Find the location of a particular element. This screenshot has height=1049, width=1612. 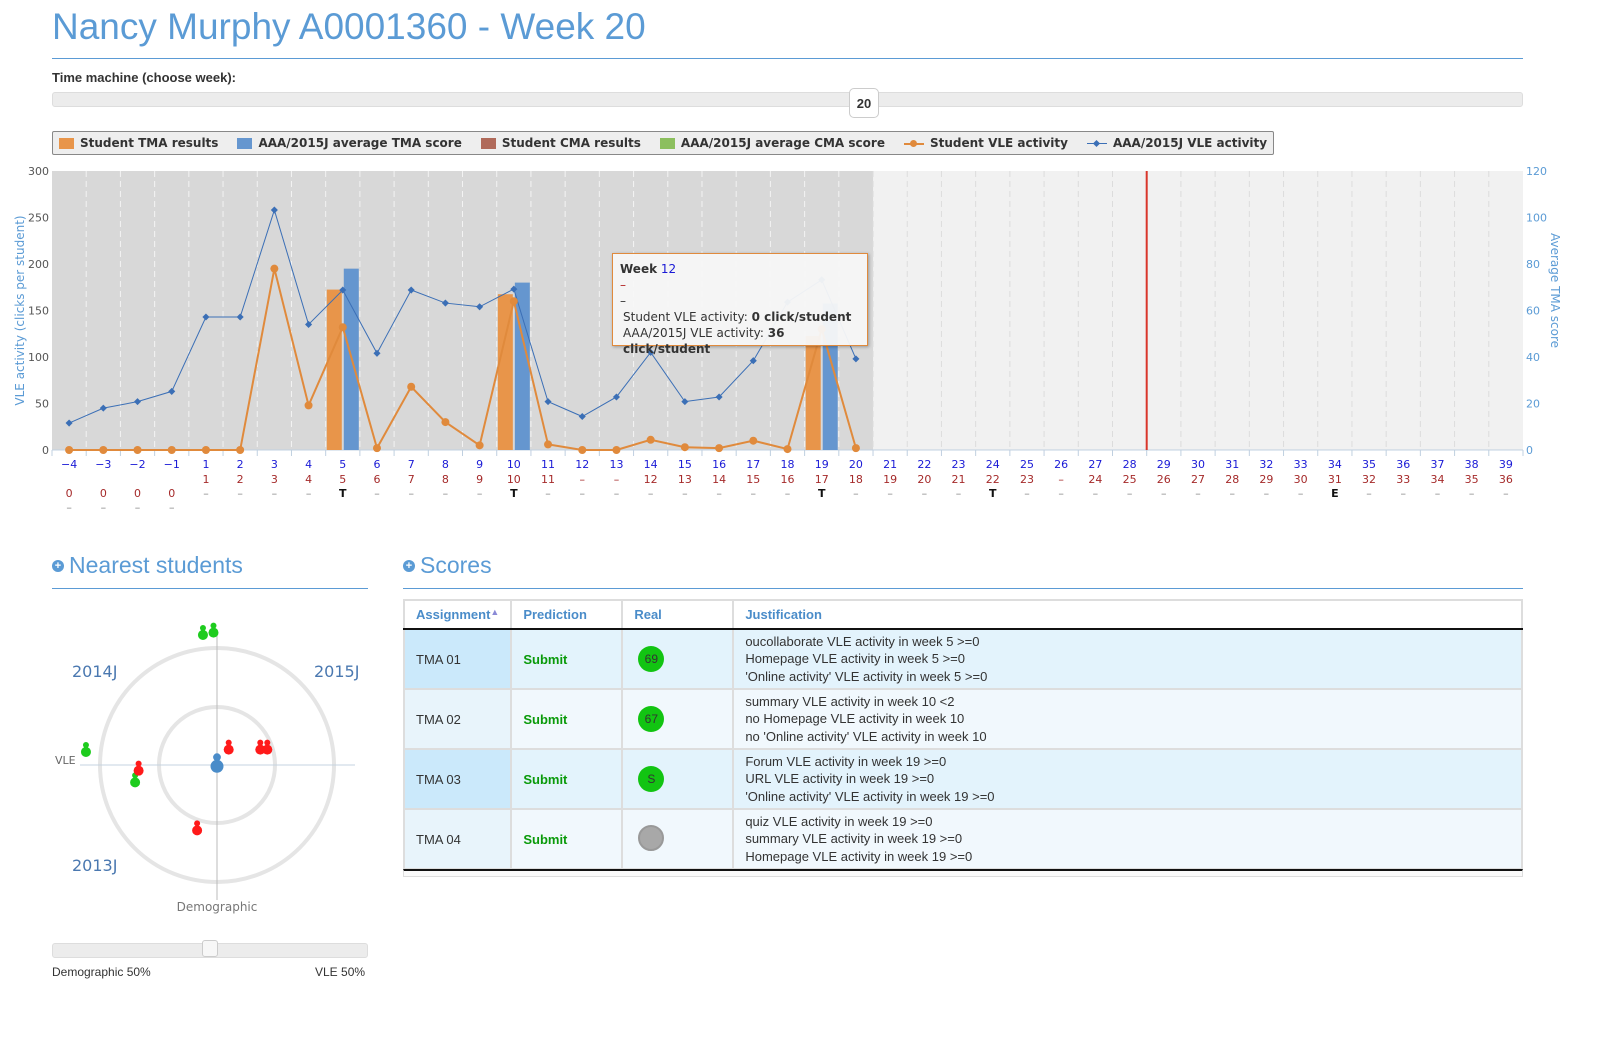

x-tick-label-study-week: 20 is located at coordinates (924, 479).